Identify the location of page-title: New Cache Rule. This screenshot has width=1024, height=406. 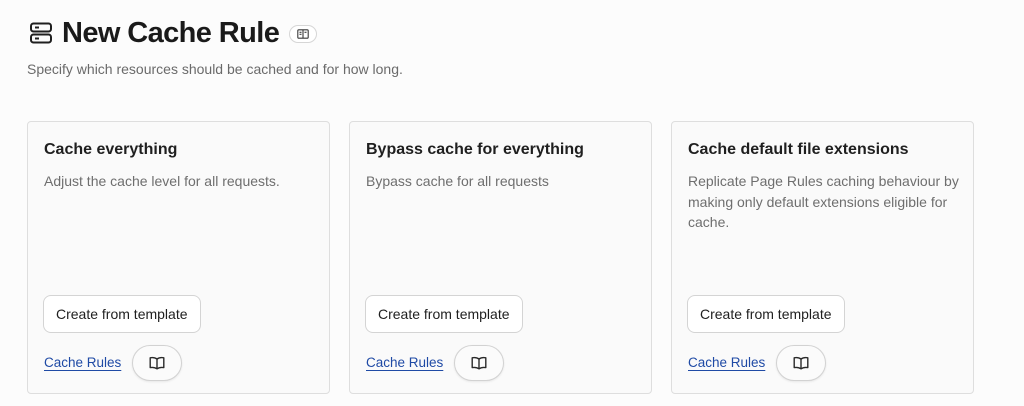
(171, 33).